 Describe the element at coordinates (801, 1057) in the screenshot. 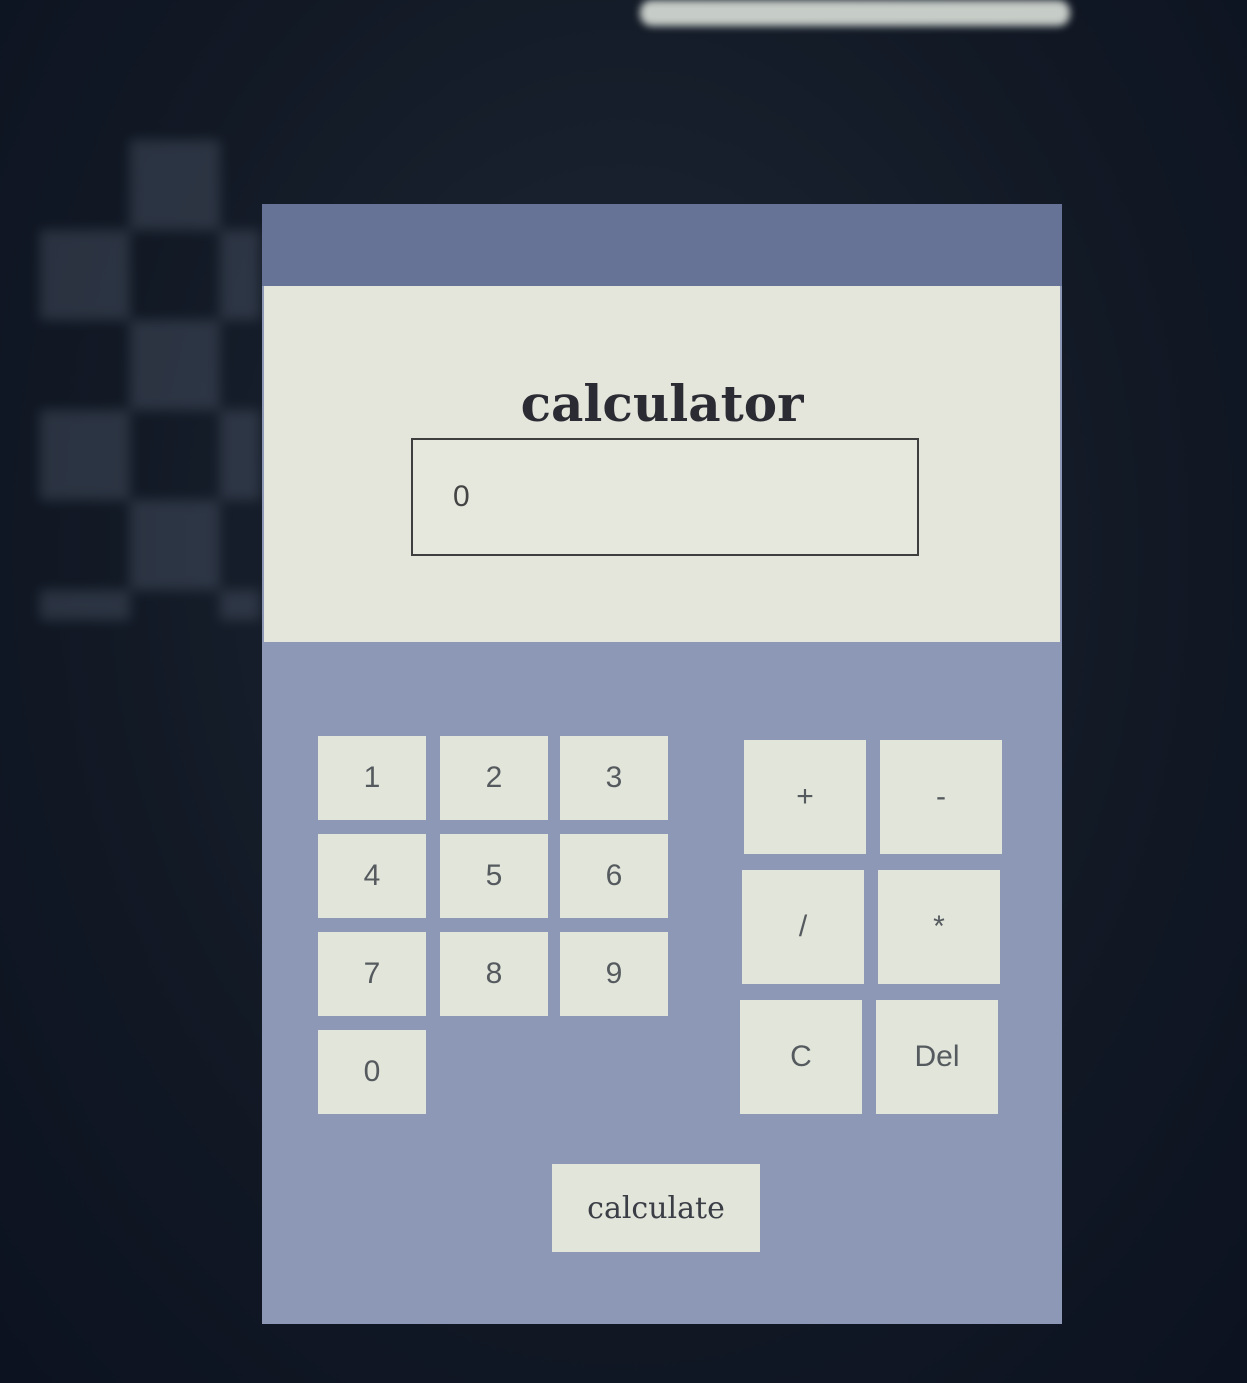

I see `clear-button: C` at that location.